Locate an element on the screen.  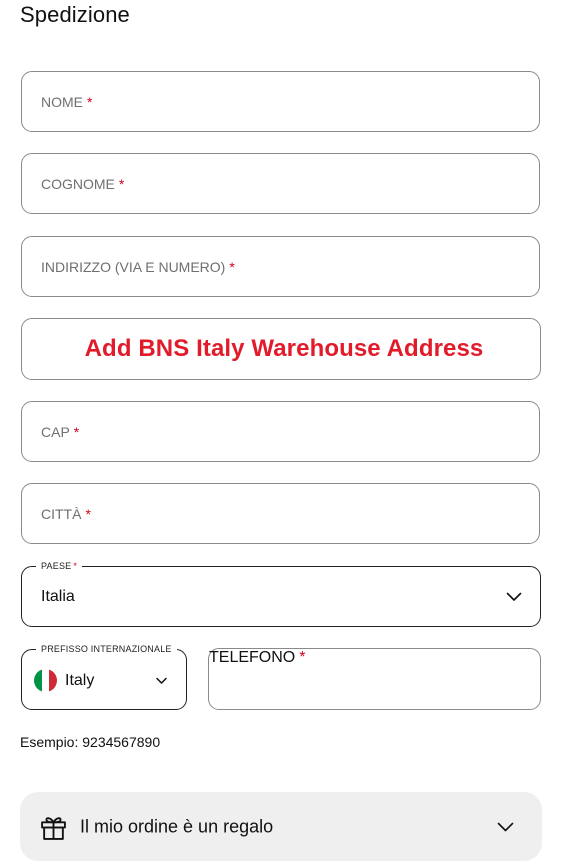
address-field: INDIRIZZO (VIA E NUMERO) * is located at coordinates (280, 266).